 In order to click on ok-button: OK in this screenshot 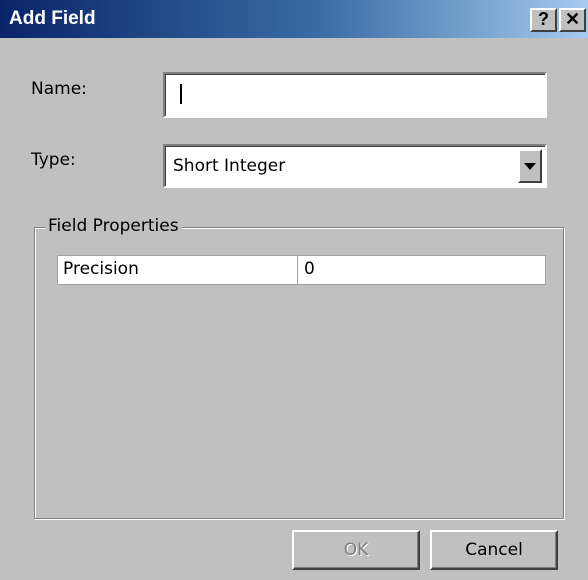, I will do `click(356, 550)`.